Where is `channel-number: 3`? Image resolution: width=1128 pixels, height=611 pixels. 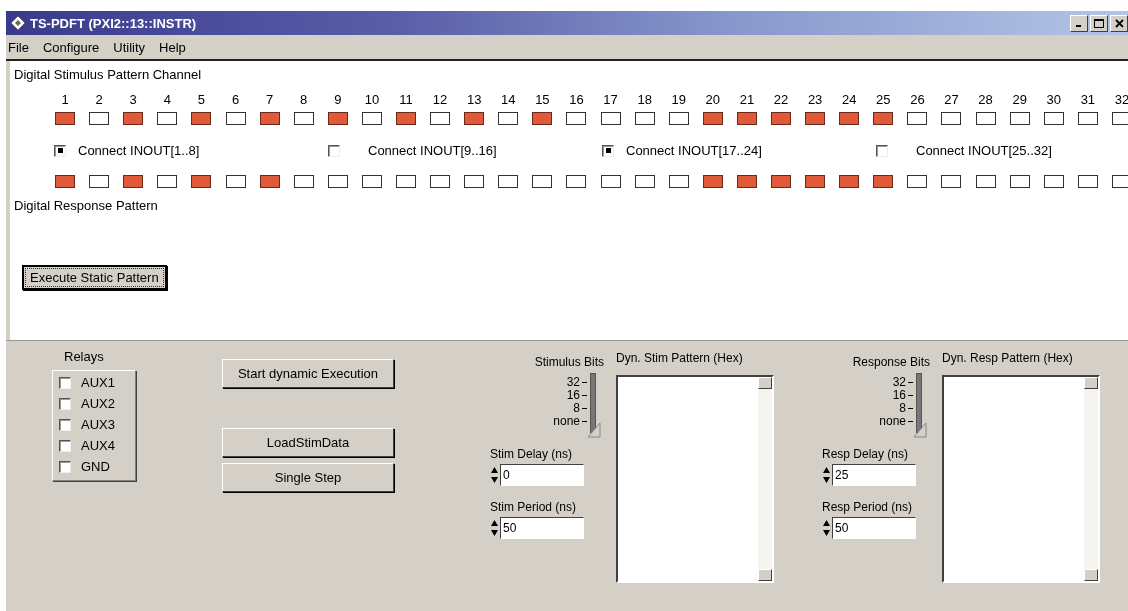
channel-number: 3 is located at coordinates (133, 99).